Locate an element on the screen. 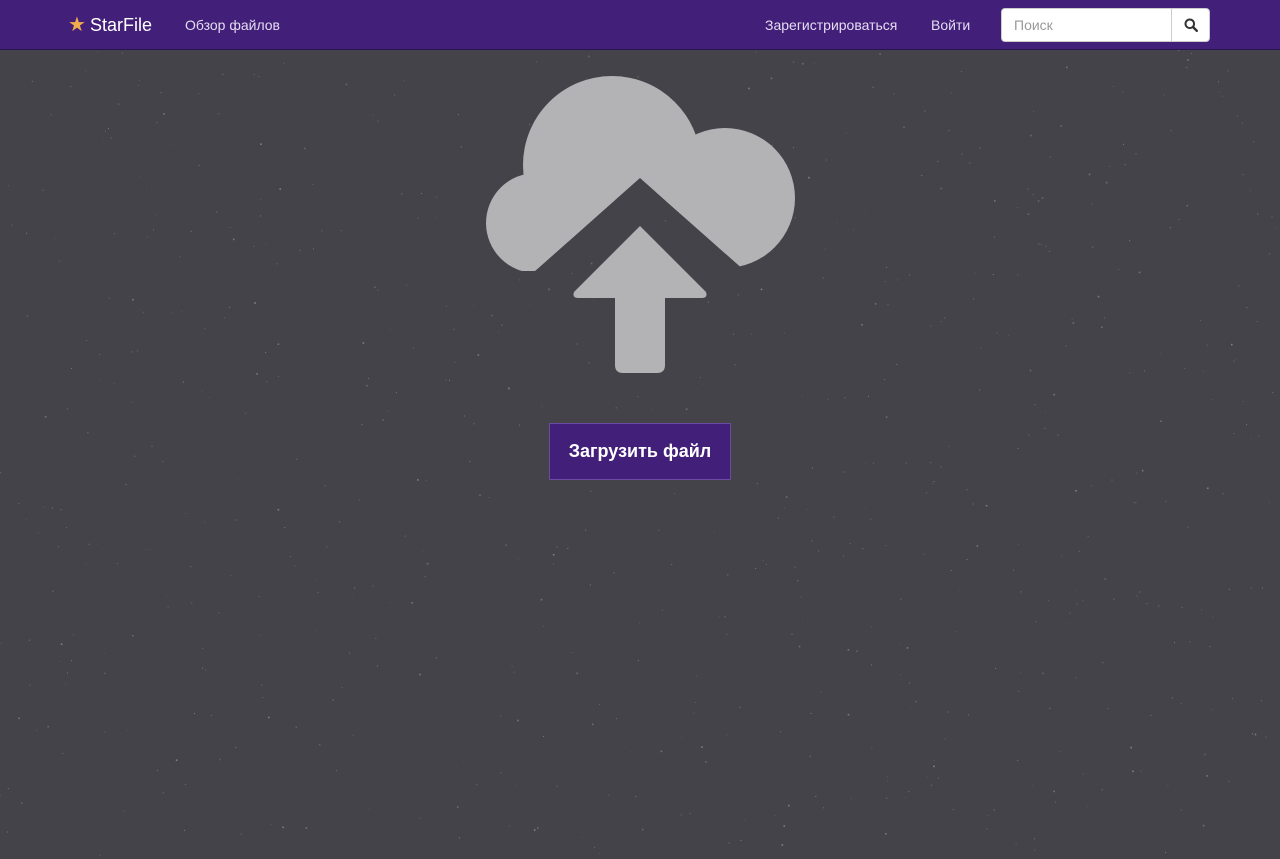 This screenshot has height=859, width=1280. cloud-upload-icon is located at coordinates (640, 224).